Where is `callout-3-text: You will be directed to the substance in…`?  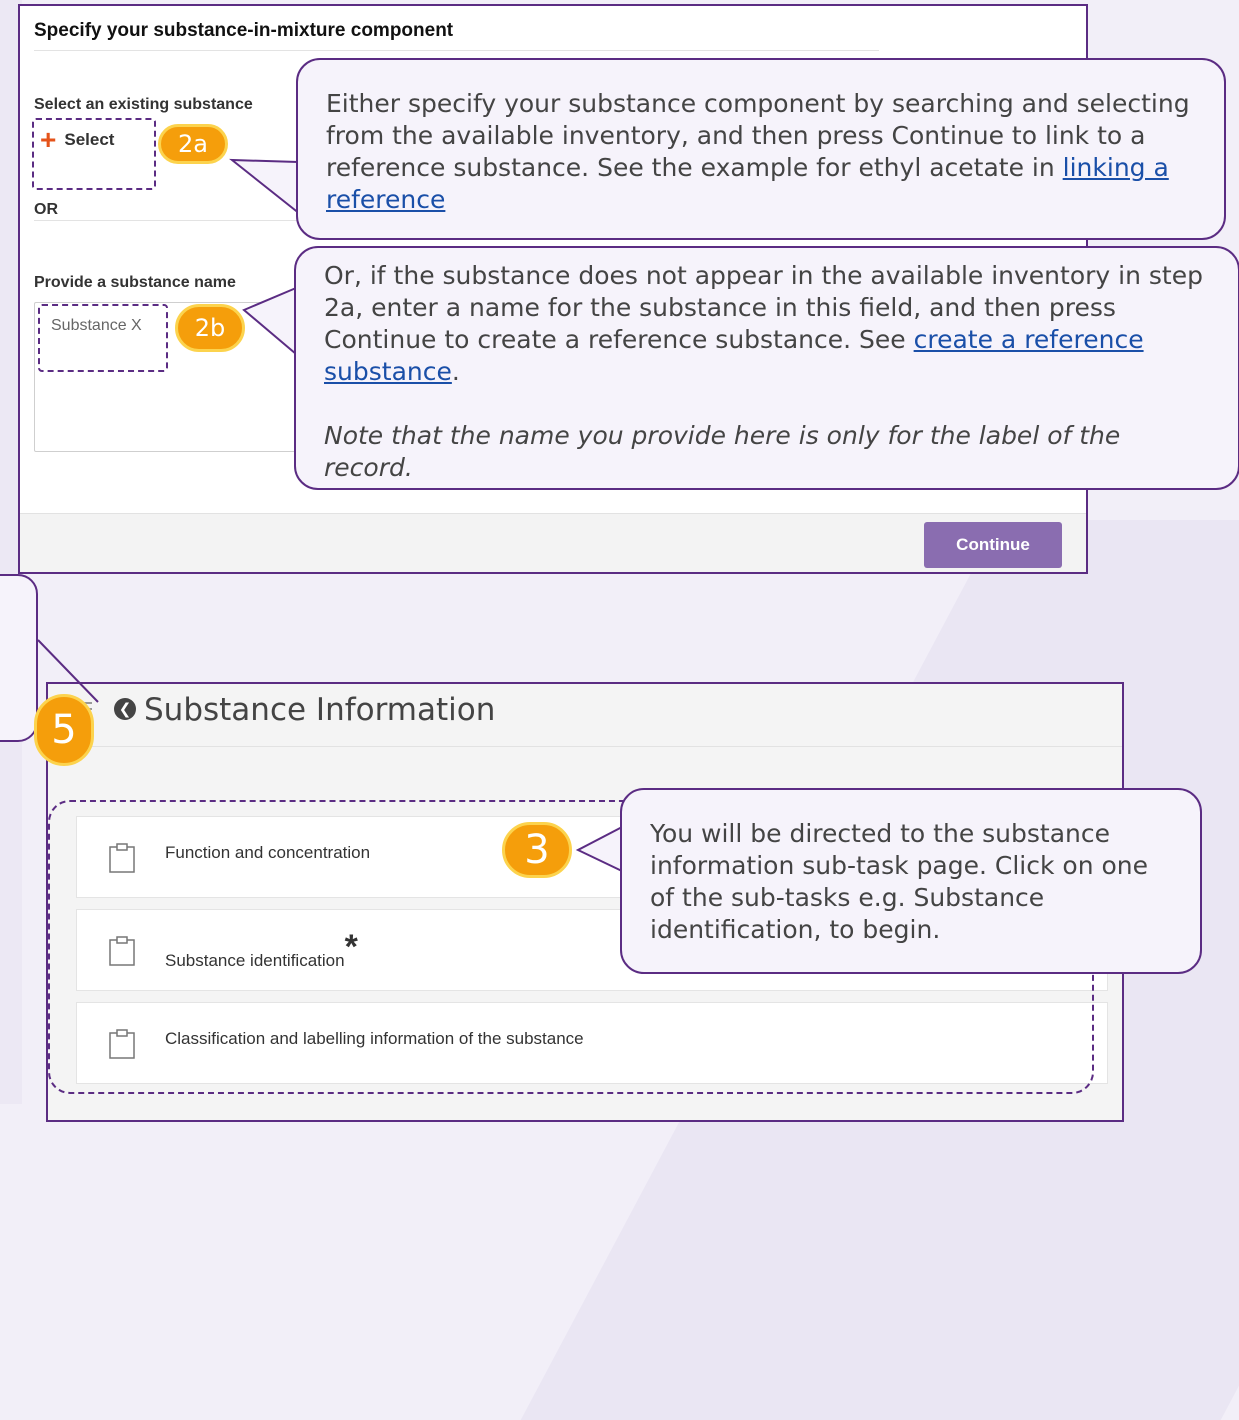
callout-3-text: You will be directed to the substance in… is located at coordinates (899, 881).